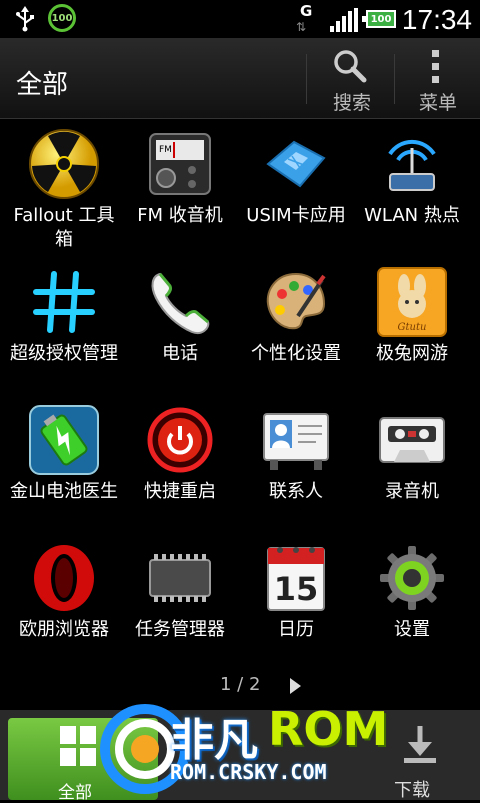 Image resolution: width=480 pixels, height=803 pixels. I want to click on menu-label: 菜单, so click(437, 103).